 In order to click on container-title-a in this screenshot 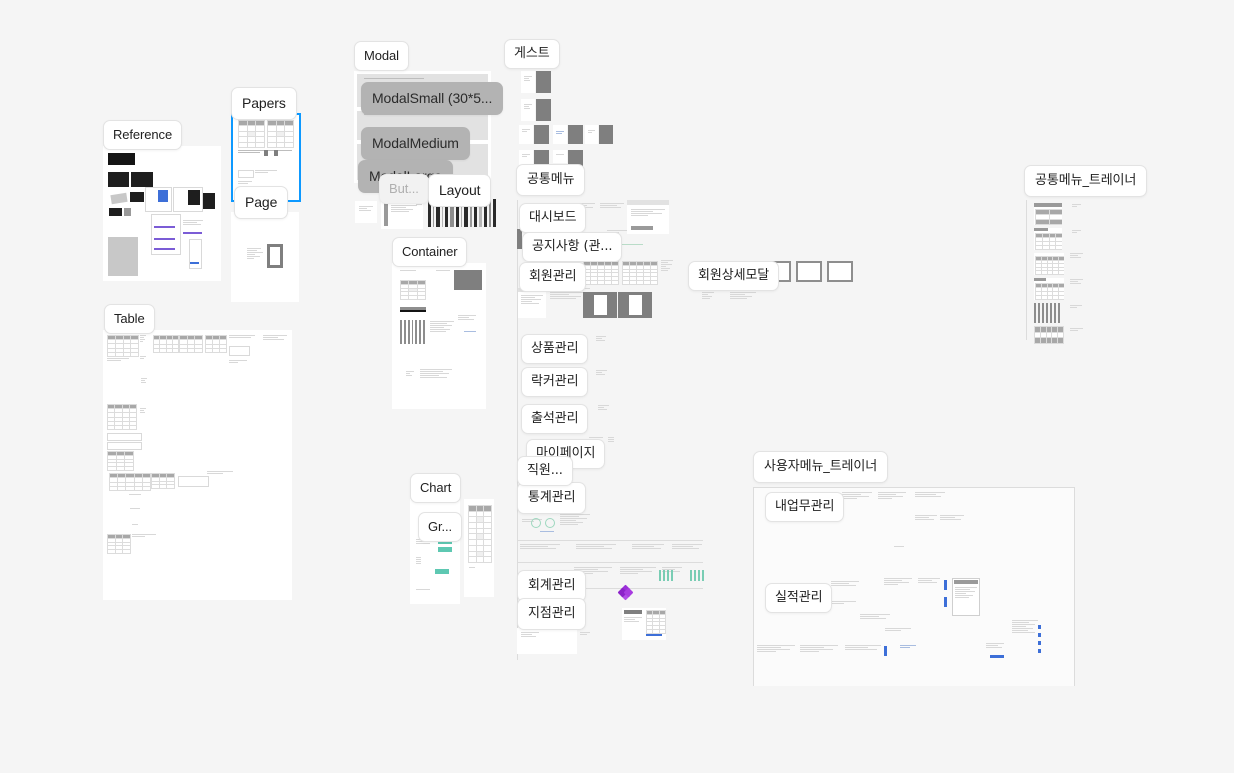, I will do `click(408, 272)`.